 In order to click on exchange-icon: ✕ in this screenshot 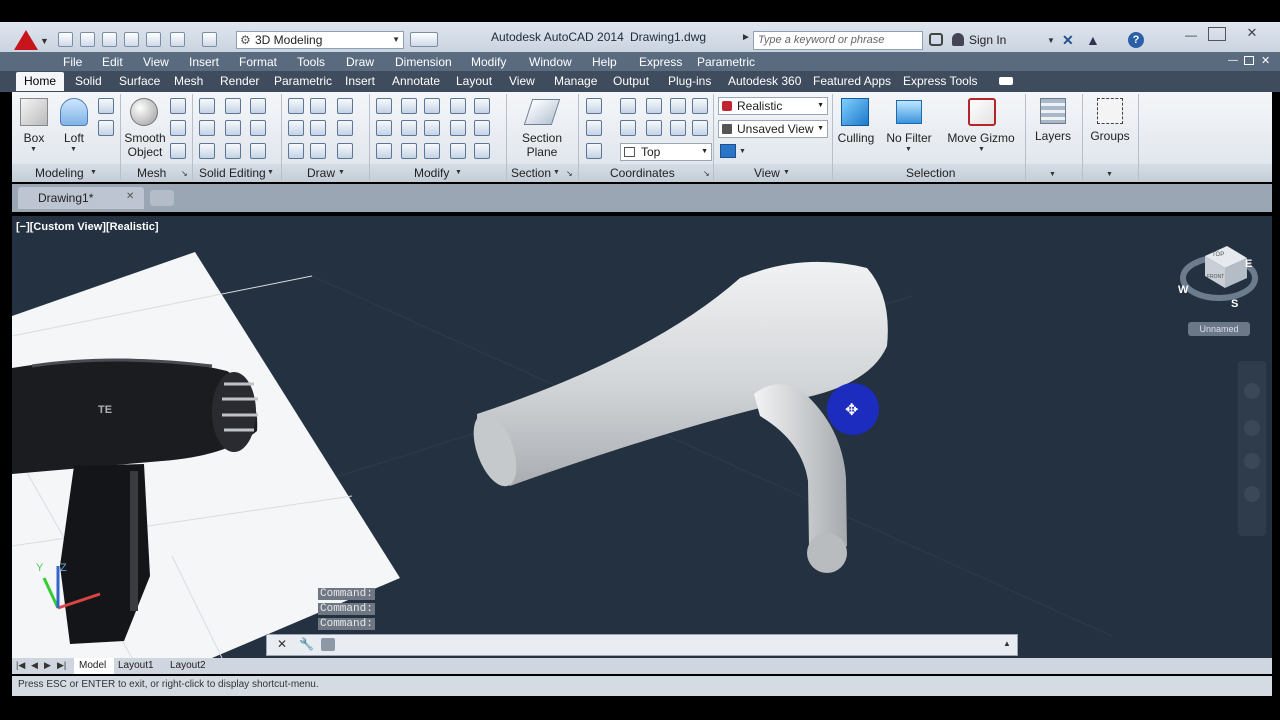, I will do `click(1068, 40)`.